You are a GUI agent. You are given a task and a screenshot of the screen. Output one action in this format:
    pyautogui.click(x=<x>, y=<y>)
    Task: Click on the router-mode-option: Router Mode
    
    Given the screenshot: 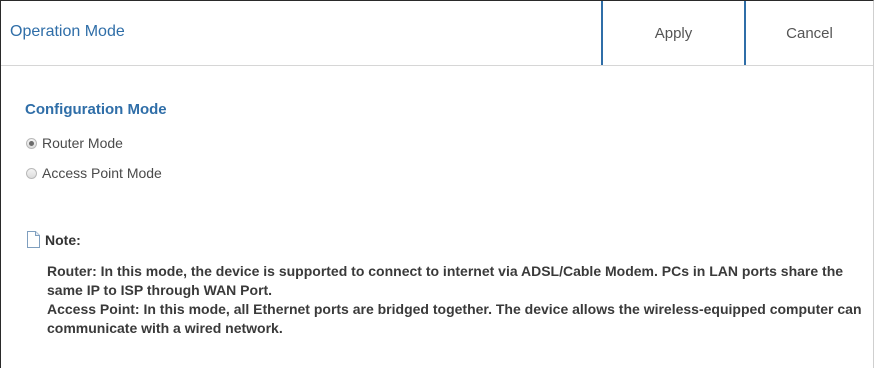 What is the action you would take?
    pyautogui.click(x=74, y=143)
    